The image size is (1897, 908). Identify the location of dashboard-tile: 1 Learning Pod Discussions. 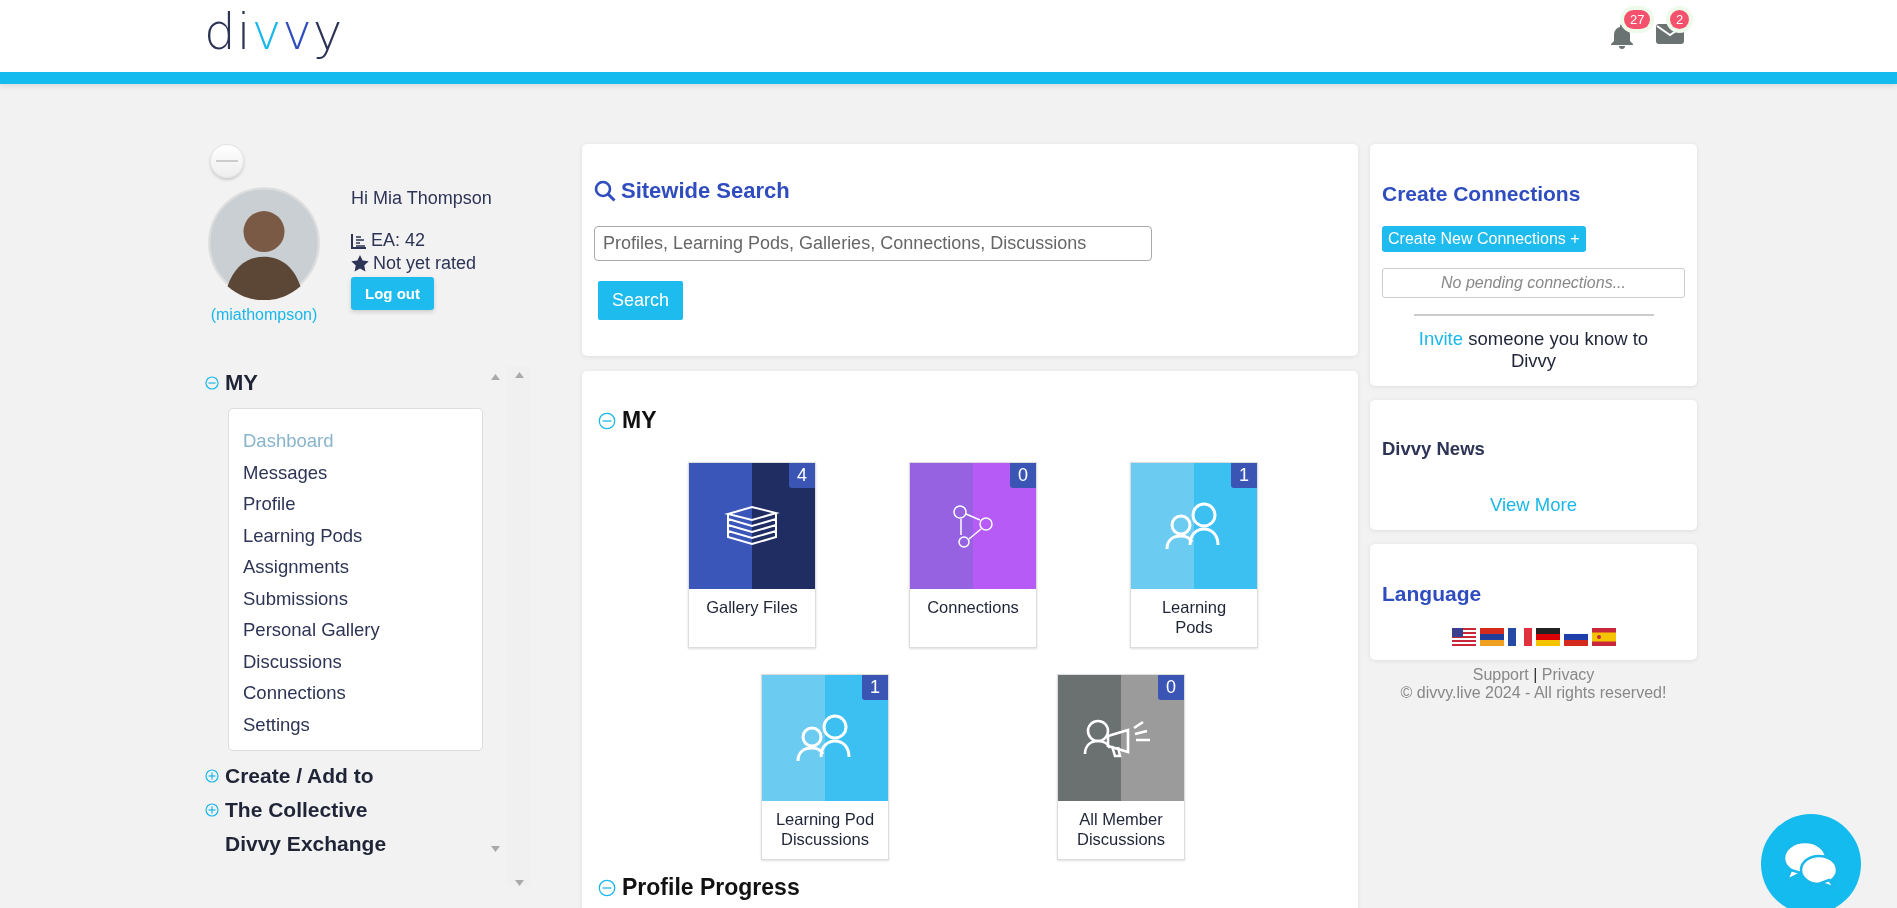
(825, 767).